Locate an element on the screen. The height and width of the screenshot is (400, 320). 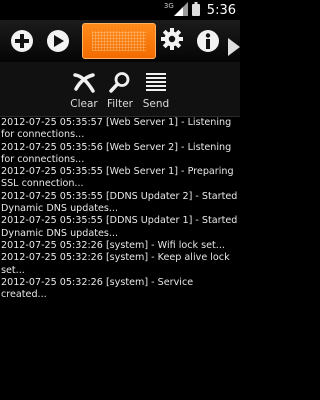
add-icon is located at coordinates (22, 41).